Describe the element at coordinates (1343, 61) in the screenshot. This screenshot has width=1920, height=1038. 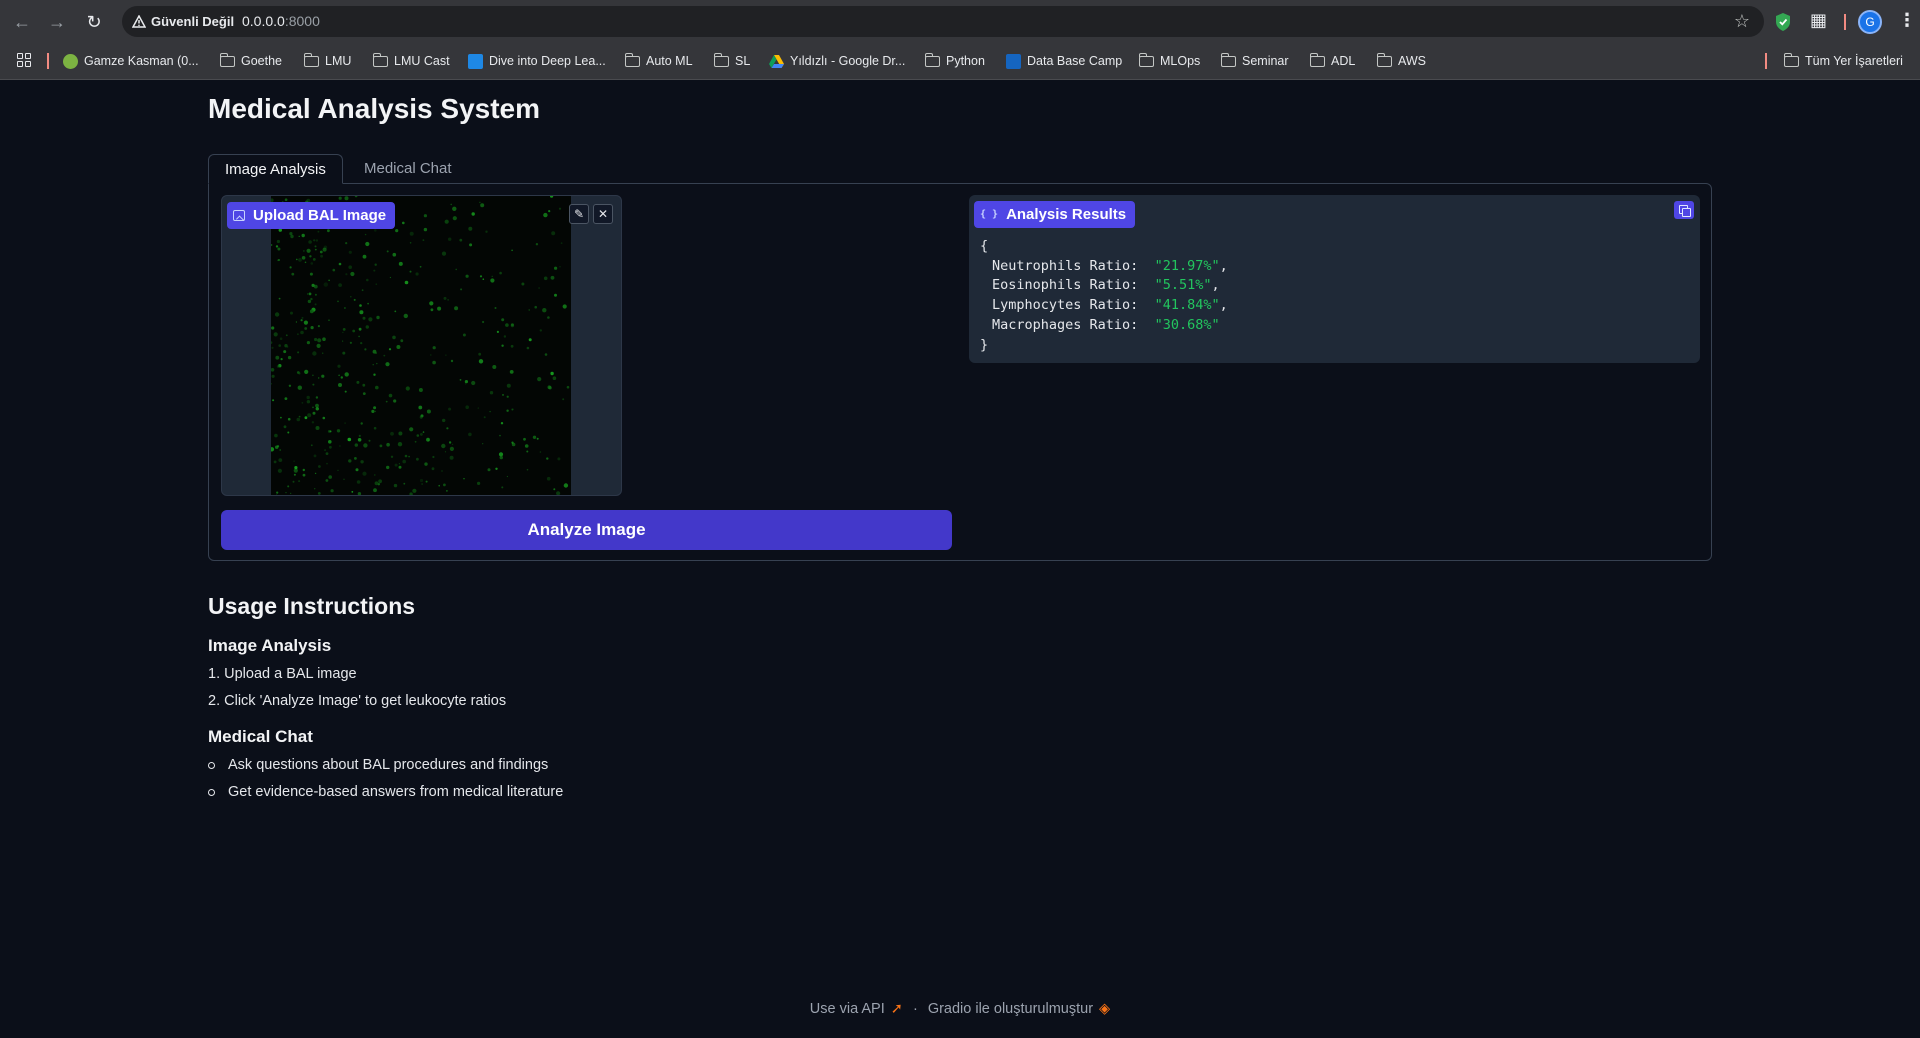
I see `bookmark-label: ADL` at that location.